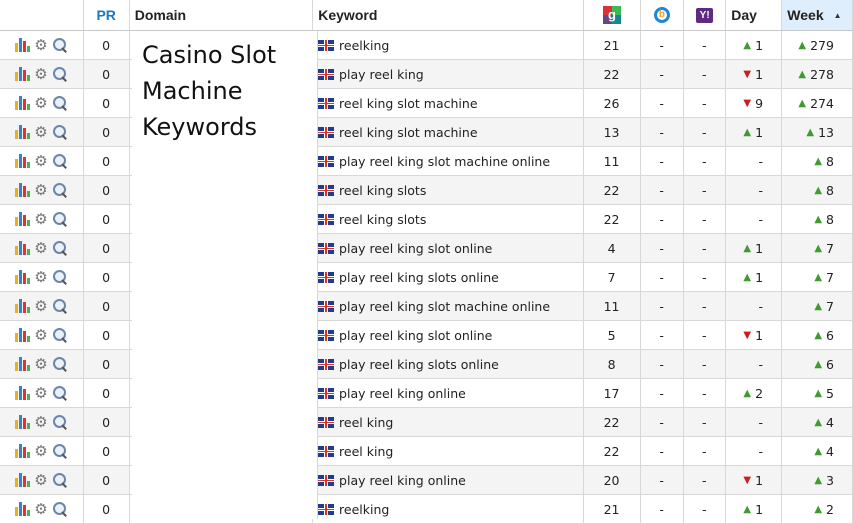  Describe the element at coordinates (822, 74) in the screenshot. I see `week-change-value: 278` at that location.